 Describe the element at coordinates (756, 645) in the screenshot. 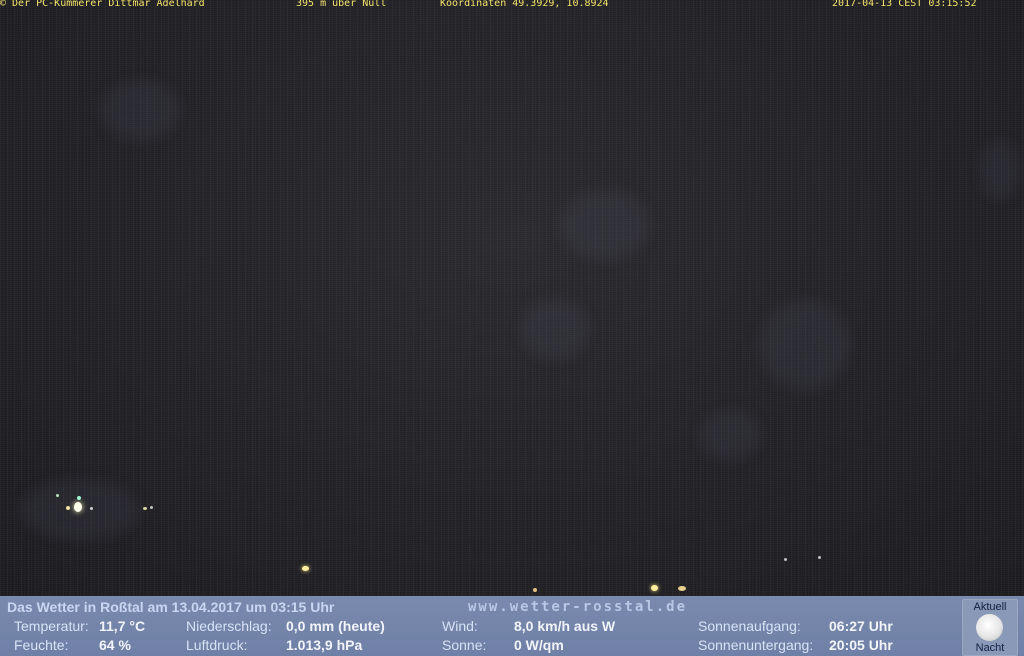

I see `sunset-label: Sonnenuntergang:` at that location.